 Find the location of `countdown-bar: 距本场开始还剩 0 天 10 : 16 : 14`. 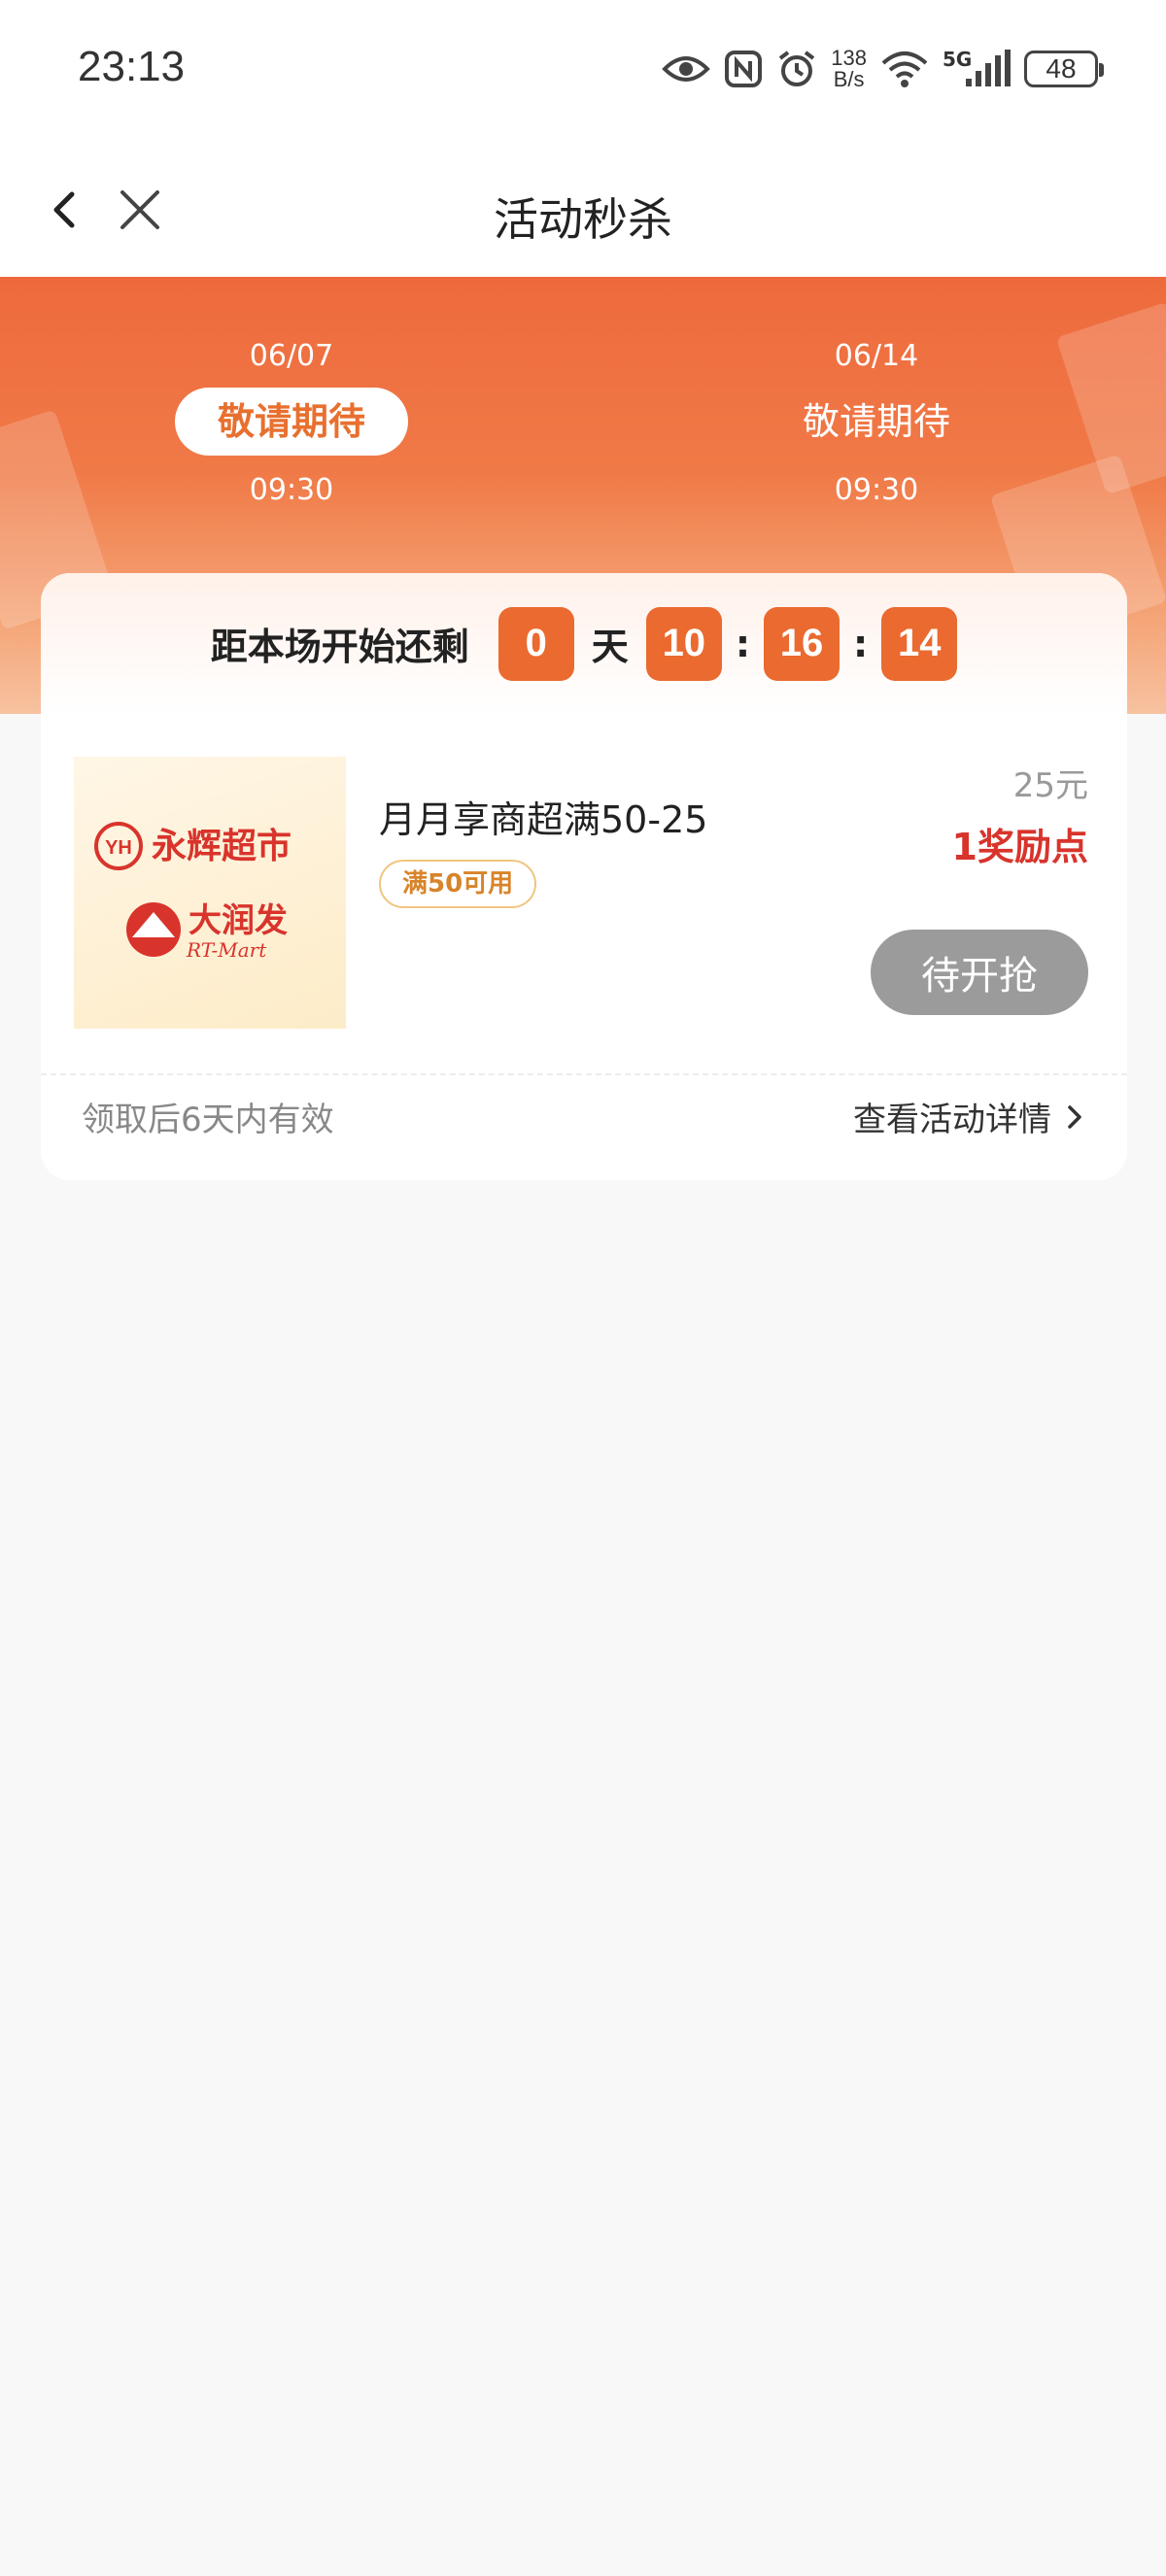

countdown-bar: 距本场开始还剩 0 天 10 : 16 : 14 is located at coordinates (584, 643).